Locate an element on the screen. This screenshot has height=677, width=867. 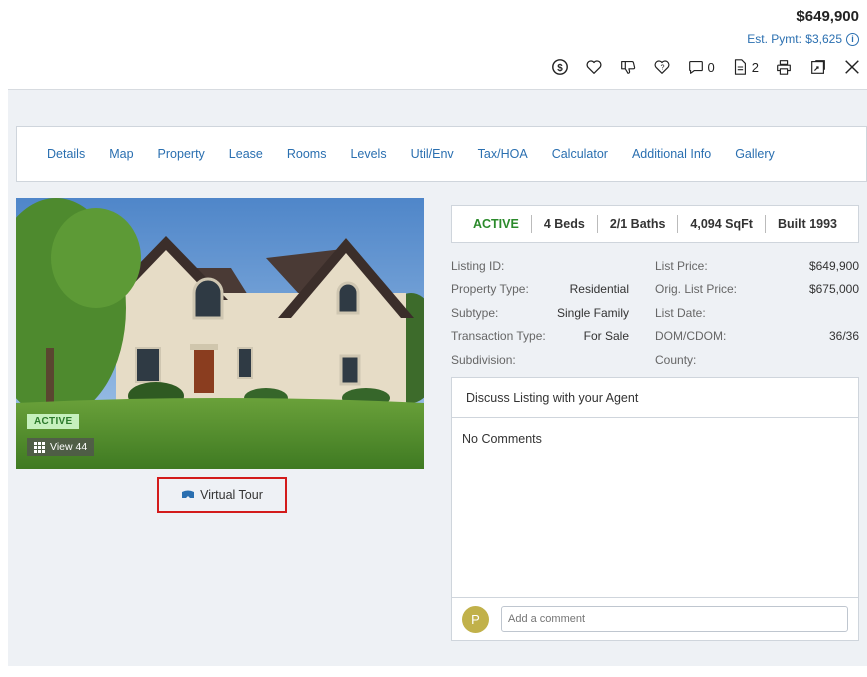
facts-row: Subtype: Single Family List Date: is located at coordinates (655, 313).